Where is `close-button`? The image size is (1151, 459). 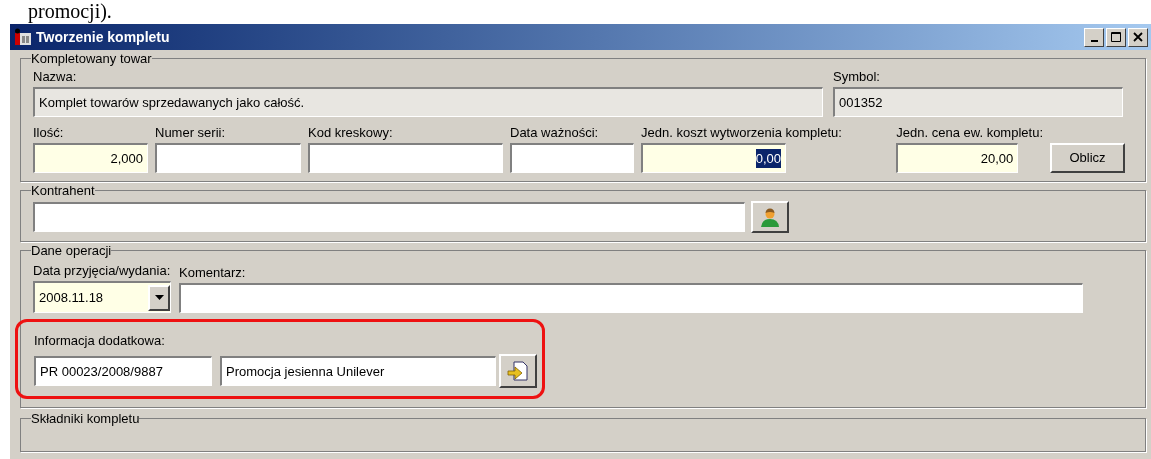 close-button is located at coordinates (1138, 37).